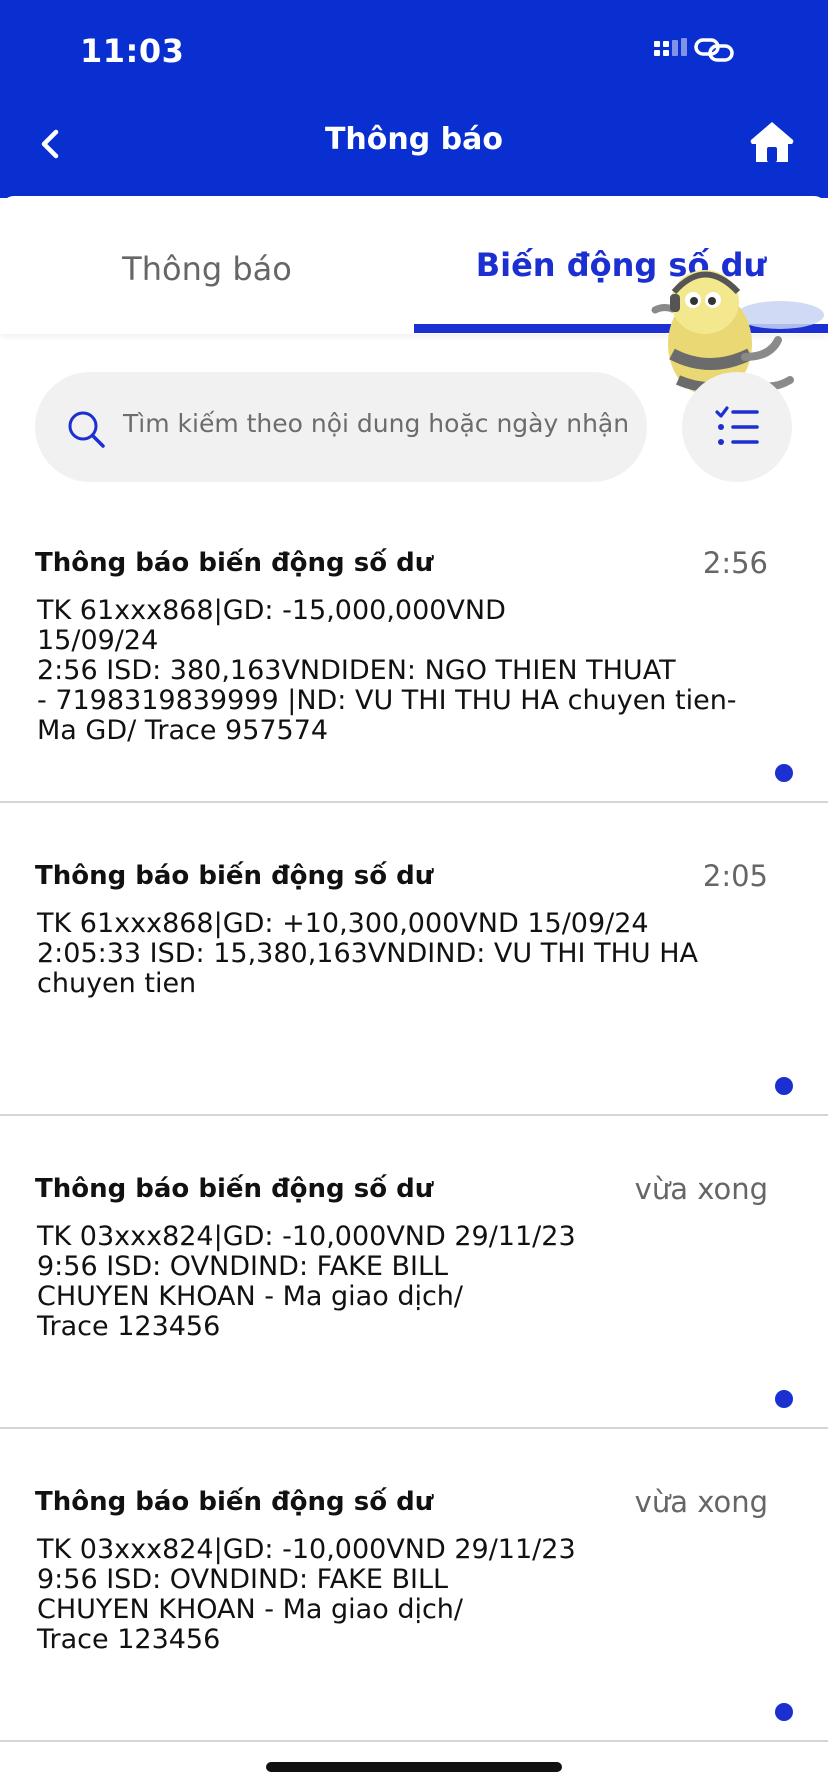 The width and height of the screenshot is (828, 1792). I want to click on page-title: Thông báo, so click(414, 139).